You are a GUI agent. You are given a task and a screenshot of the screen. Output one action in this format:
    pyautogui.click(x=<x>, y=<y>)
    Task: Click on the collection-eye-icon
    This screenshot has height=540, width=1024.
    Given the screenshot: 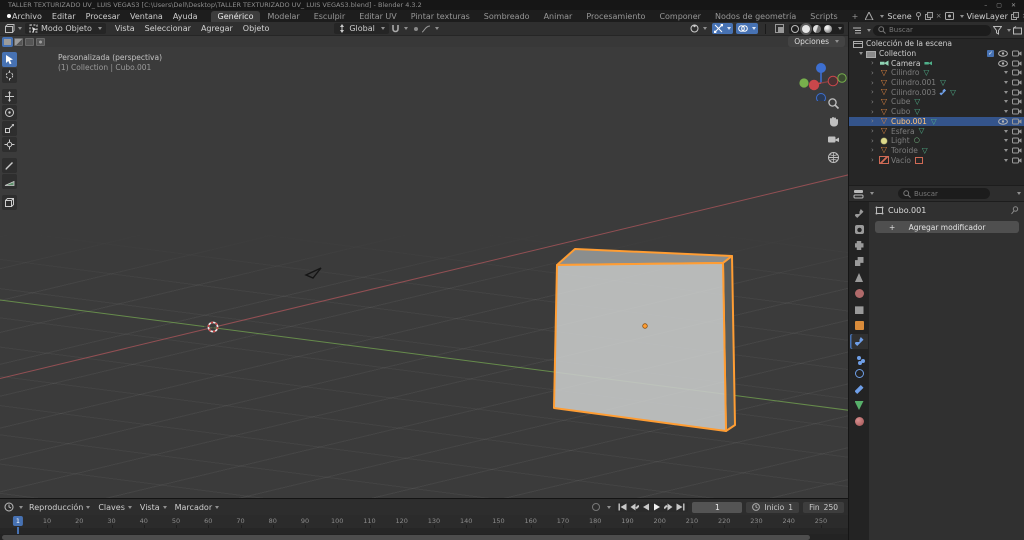 What is the action you would take?
    pyautogui.click(x=1003, y=53)
    